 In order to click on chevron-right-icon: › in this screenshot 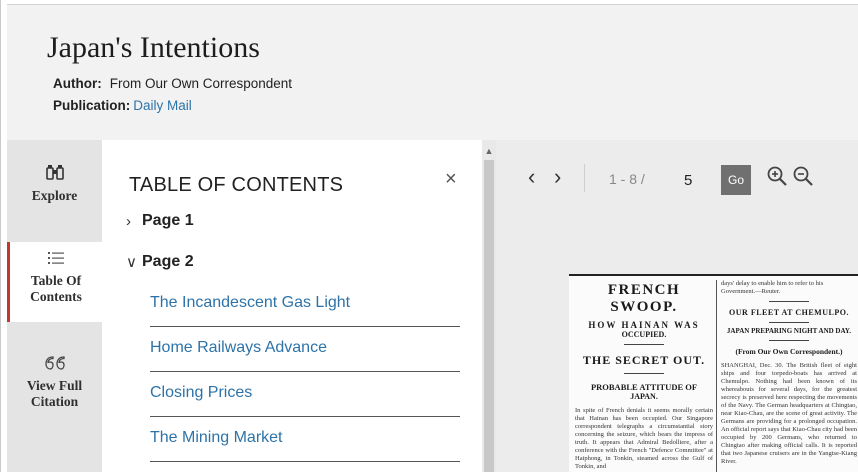, I will do `click(128, 221)`.